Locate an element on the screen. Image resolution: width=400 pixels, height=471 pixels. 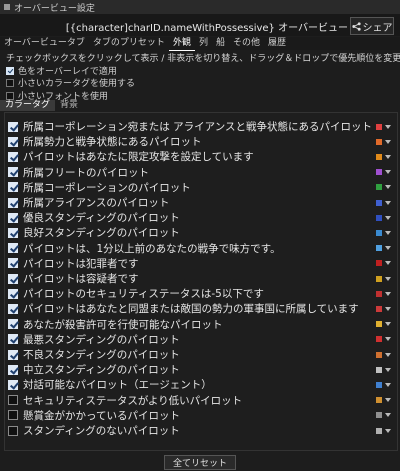
tab-0: オーバービュータブ is located at coordinates (44, 43).